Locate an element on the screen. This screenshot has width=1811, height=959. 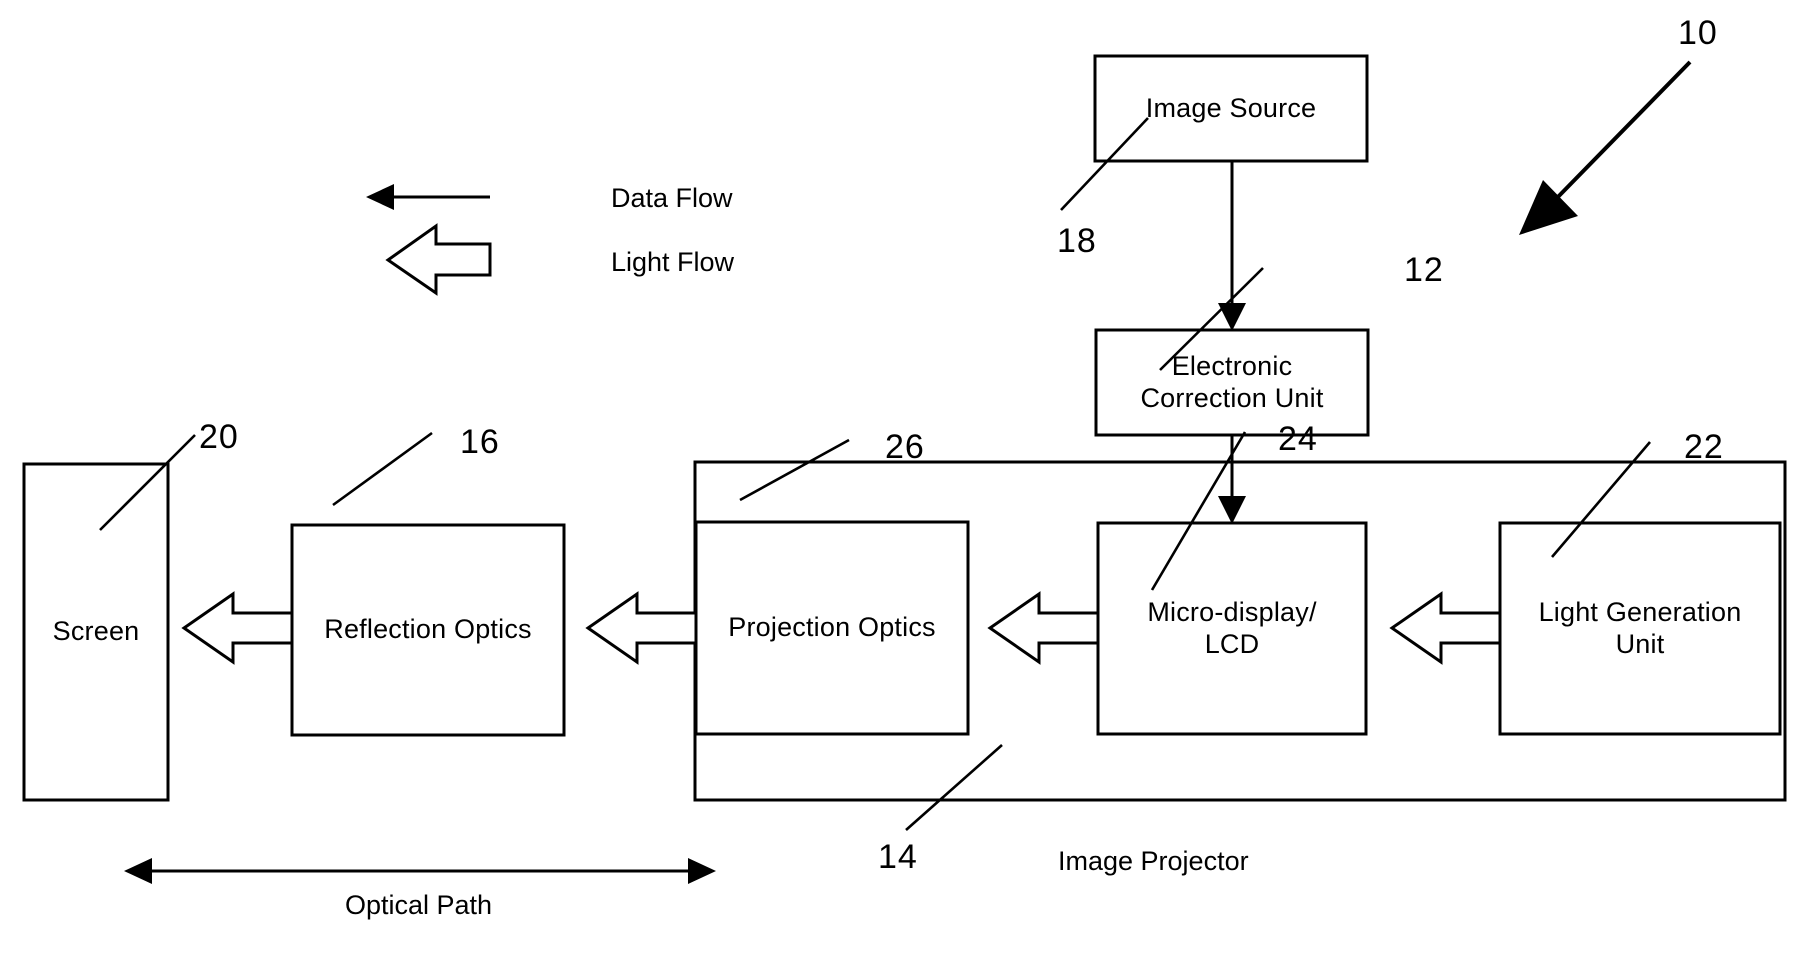
ref-numeral-22: 22 is located at coordinates (1704, 447).